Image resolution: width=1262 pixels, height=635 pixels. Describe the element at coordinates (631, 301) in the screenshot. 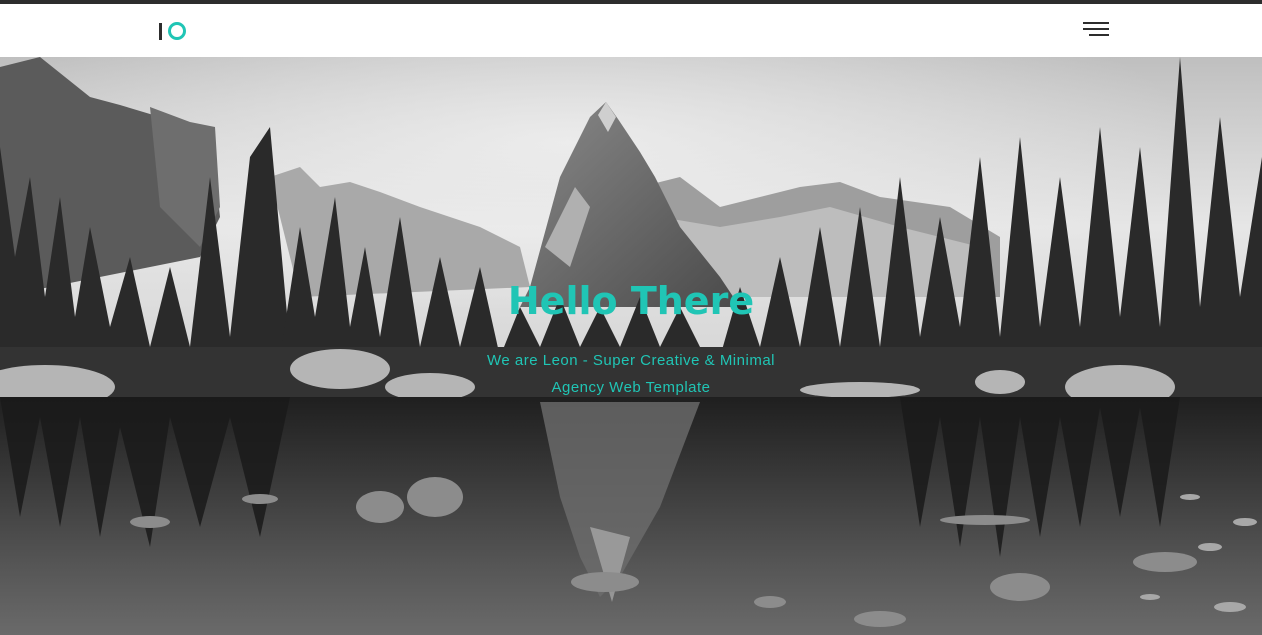

I see `hero-title: Hello There` at that location.